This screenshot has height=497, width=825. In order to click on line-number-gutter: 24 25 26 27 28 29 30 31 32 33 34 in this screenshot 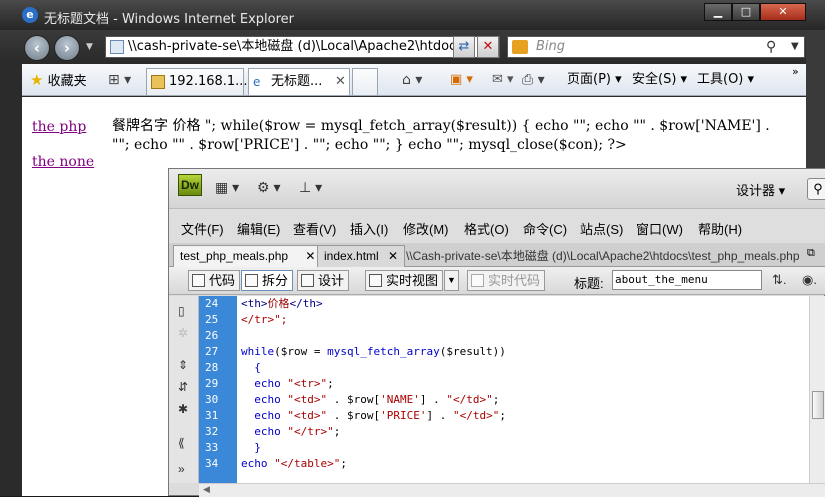, I will do `click(218, 389)`.